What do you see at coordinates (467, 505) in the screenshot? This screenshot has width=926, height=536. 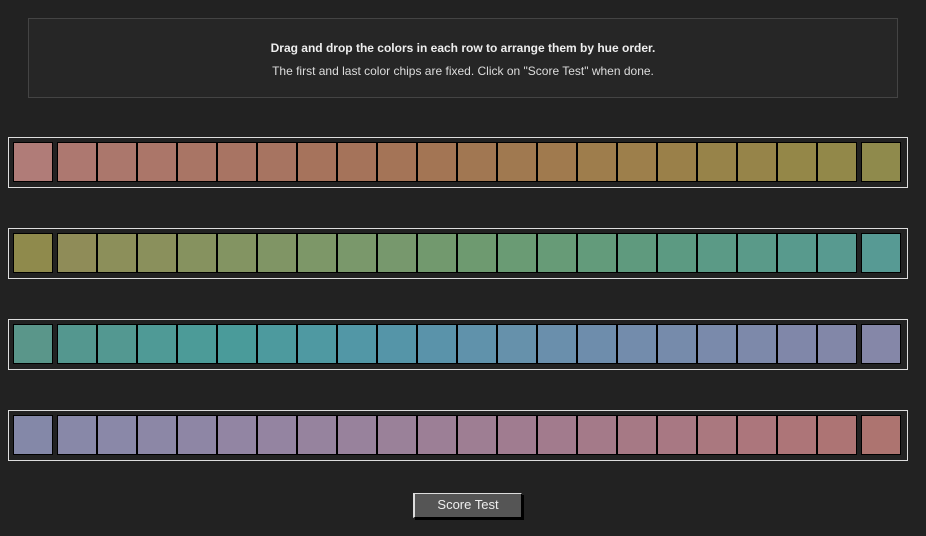 I see `score-test-button: Score Test` at bounding box center [467, 505].